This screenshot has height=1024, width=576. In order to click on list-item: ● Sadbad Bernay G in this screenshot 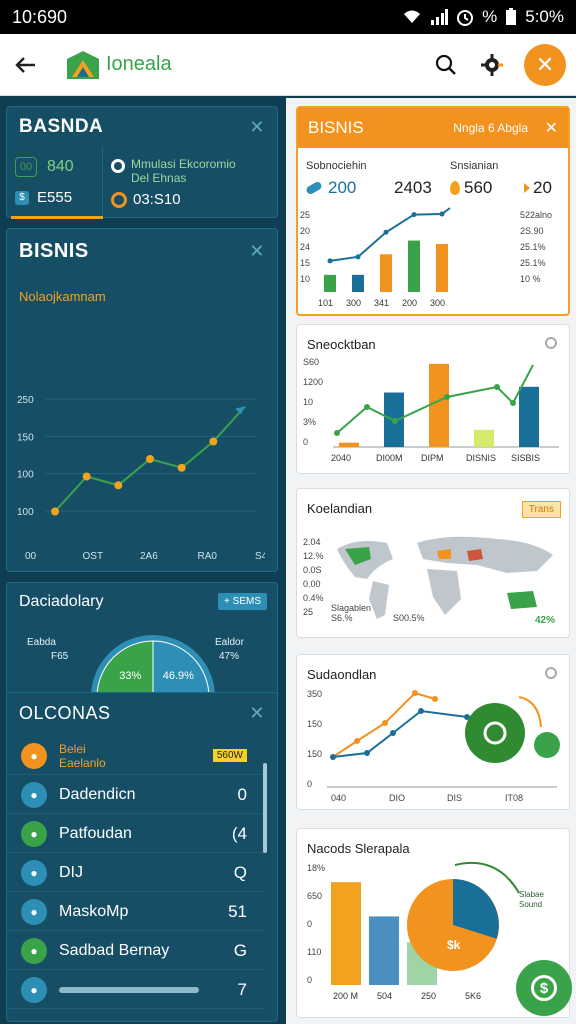, I will do `click(136, 951)`.